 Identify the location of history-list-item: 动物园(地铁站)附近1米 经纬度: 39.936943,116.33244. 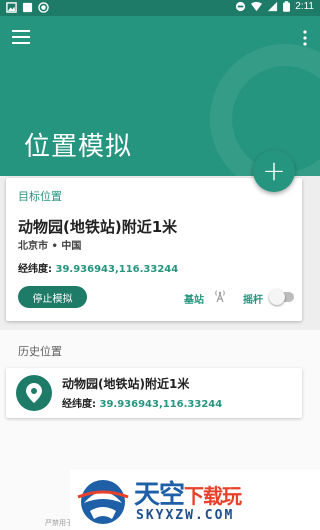
(154, 393).